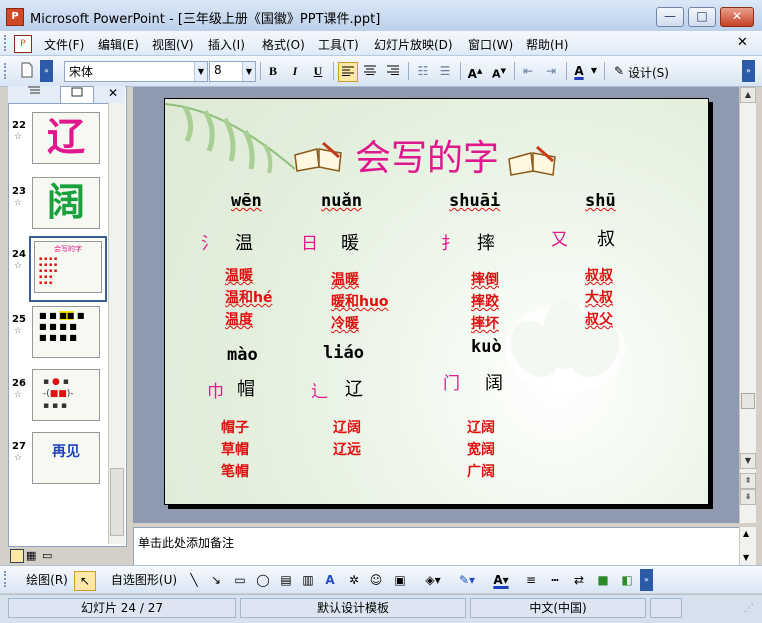 The image size is (762, 623). What do you see at coordinates (66, 203) in the screenshot?
I see `slide-thumbnail-23: 阔` at bounding box center [66, 203].